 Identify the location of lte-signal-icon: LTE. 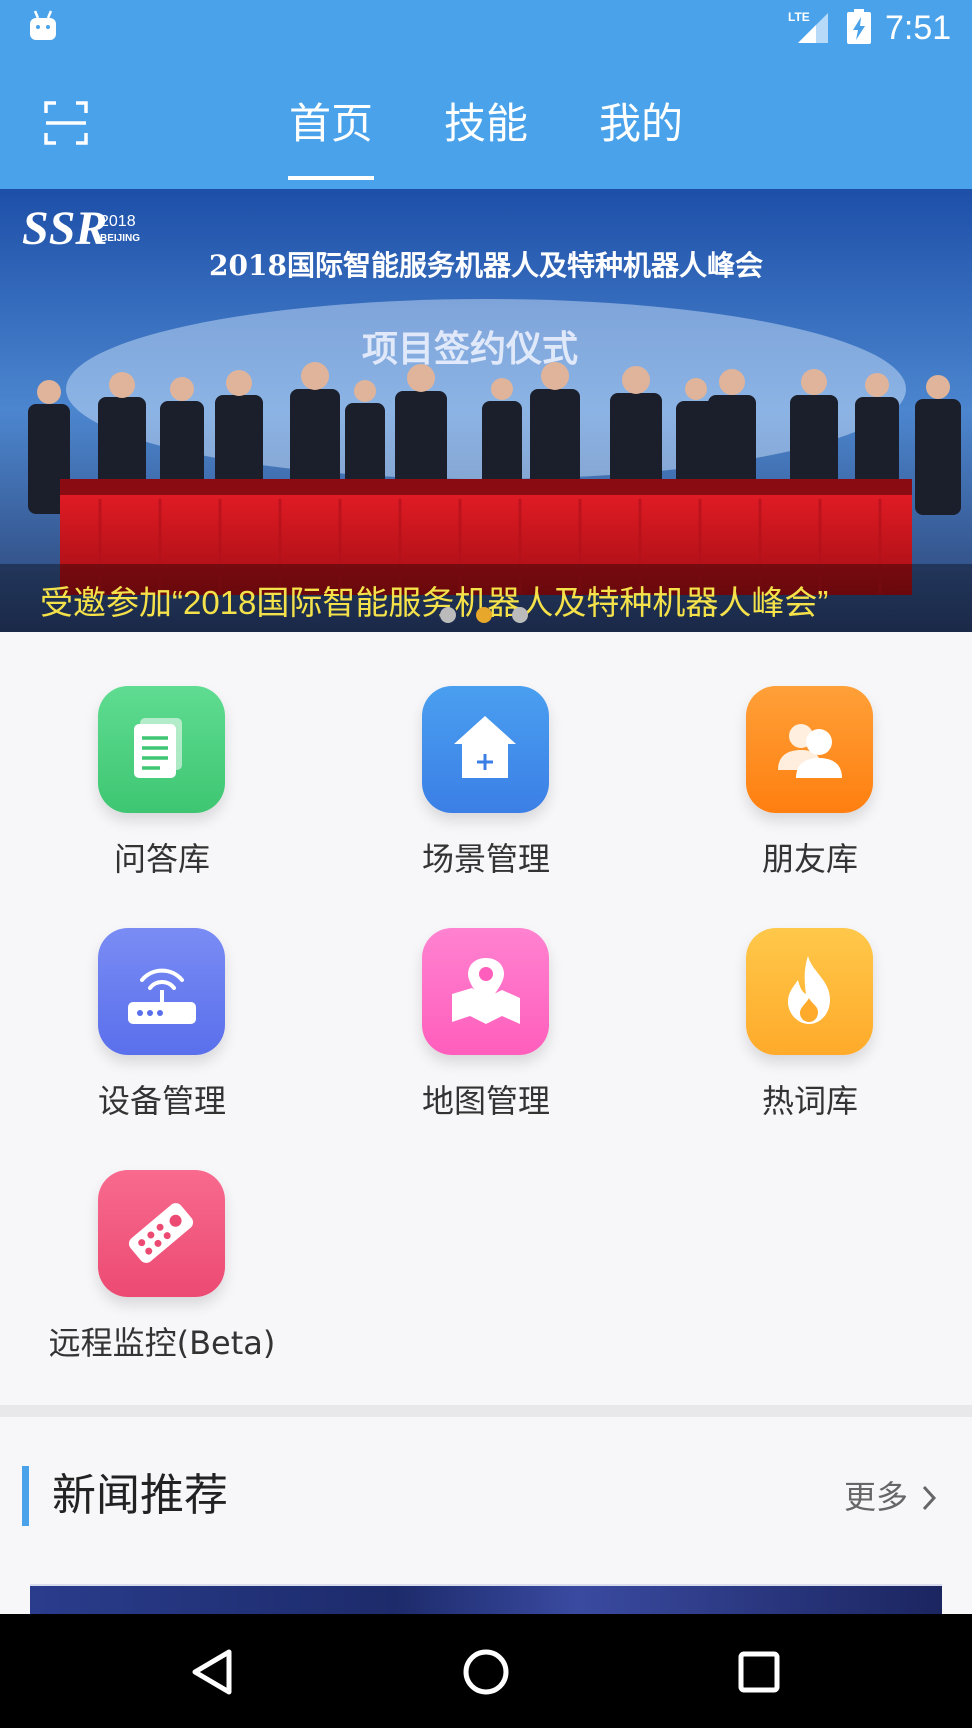
(808, 26).